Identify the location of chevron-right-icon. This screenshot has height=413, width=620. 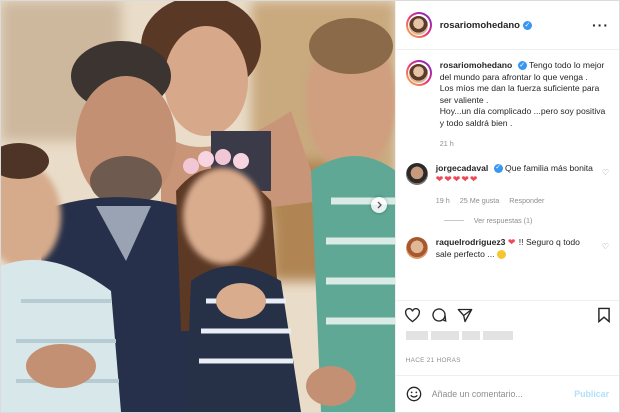
(379, 205).